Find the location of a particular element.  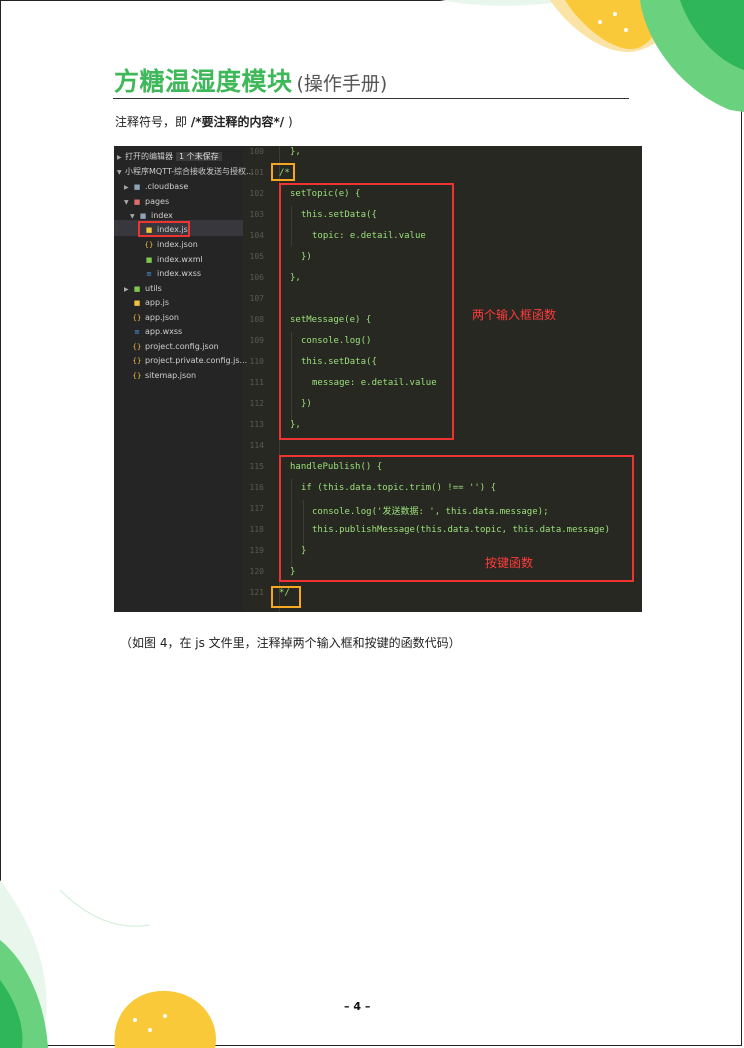

tree-item-label: index.wxss is located at coordinates (179, 273).